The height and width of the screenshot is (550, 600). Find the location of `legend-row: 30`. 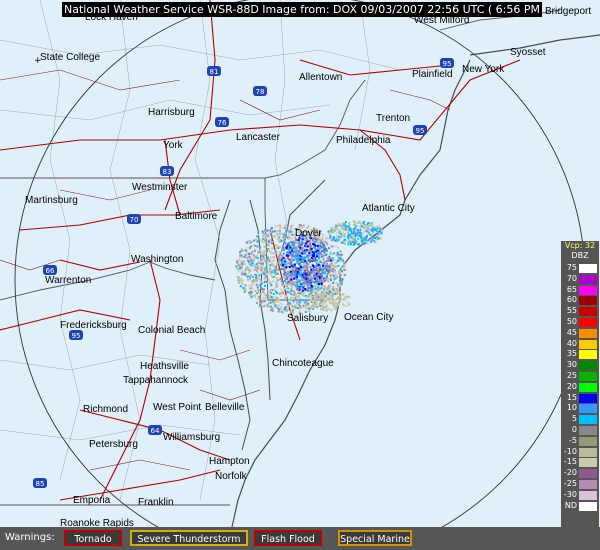

legend-row: 30 is located at coordinates (580, 365).